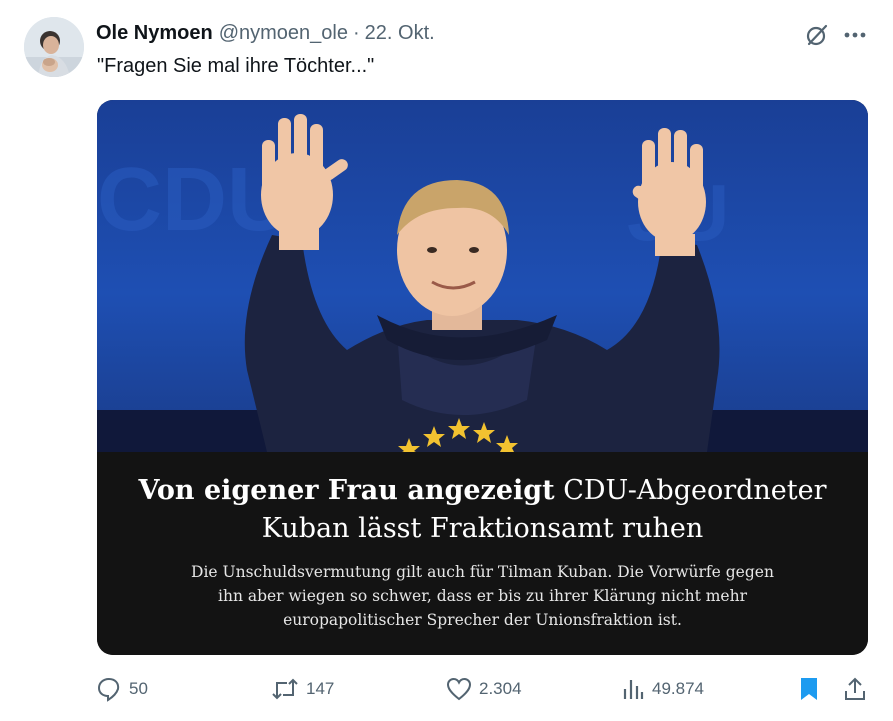 The width and height of the screenshot is (893, 721). I want to click on bookmark-icon, so click(809, 689).